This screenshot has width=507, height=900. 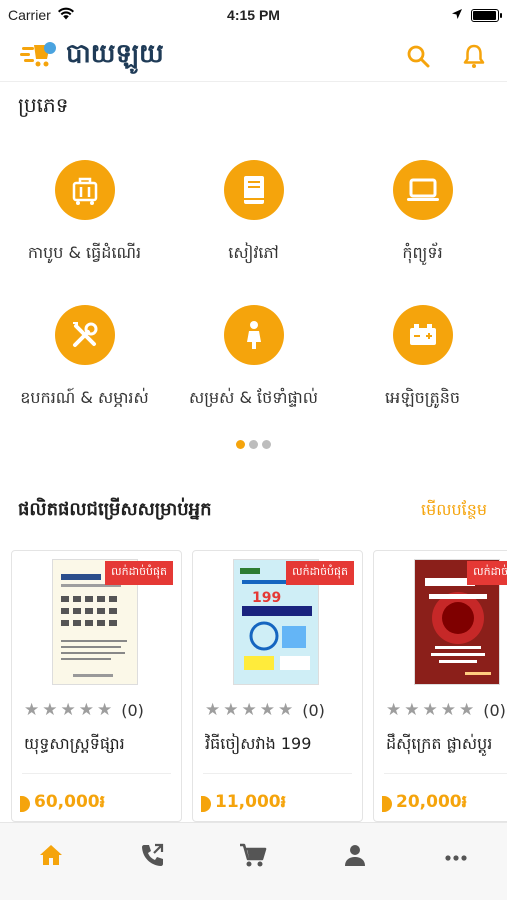 What do you see at coordinates (253, 190) in the screenshot?
I see `book-icon` at bounding box center [253, 190].